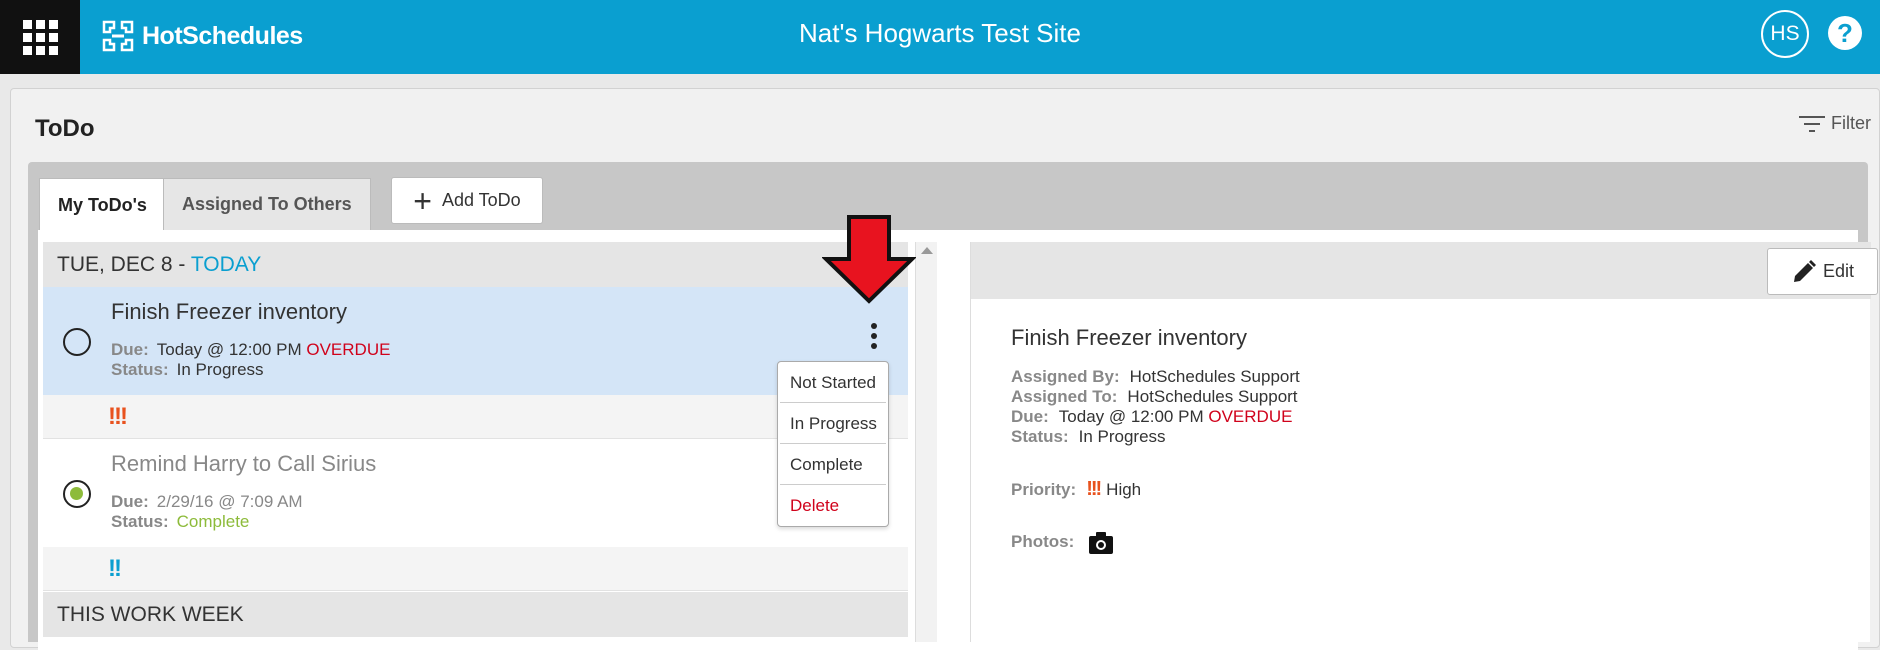 The height and width of the screenshot is (650, 1880). I want to click on menu-item-in-progress: In Progress, so click(833, 423).